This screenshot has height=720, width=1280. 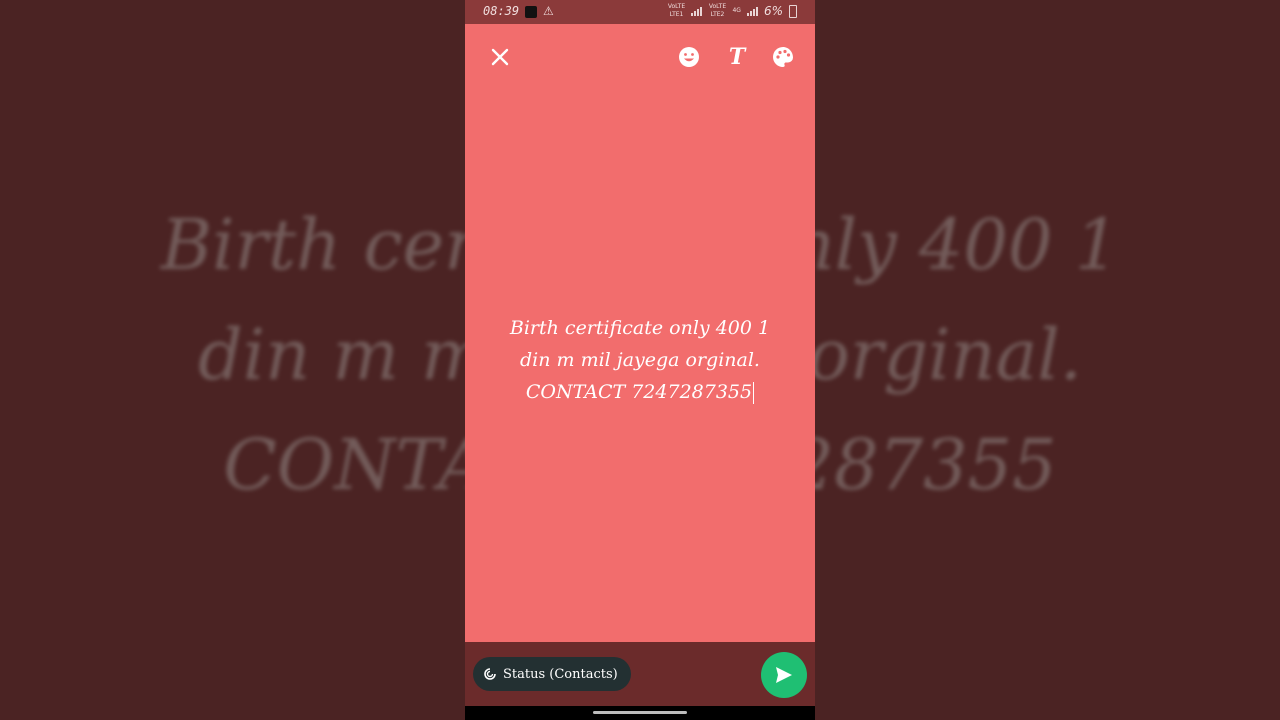 What do you see at coordinates (531, 12) in the screenshot?
I see `app-notification-icon` at bounding box center [531, 12].